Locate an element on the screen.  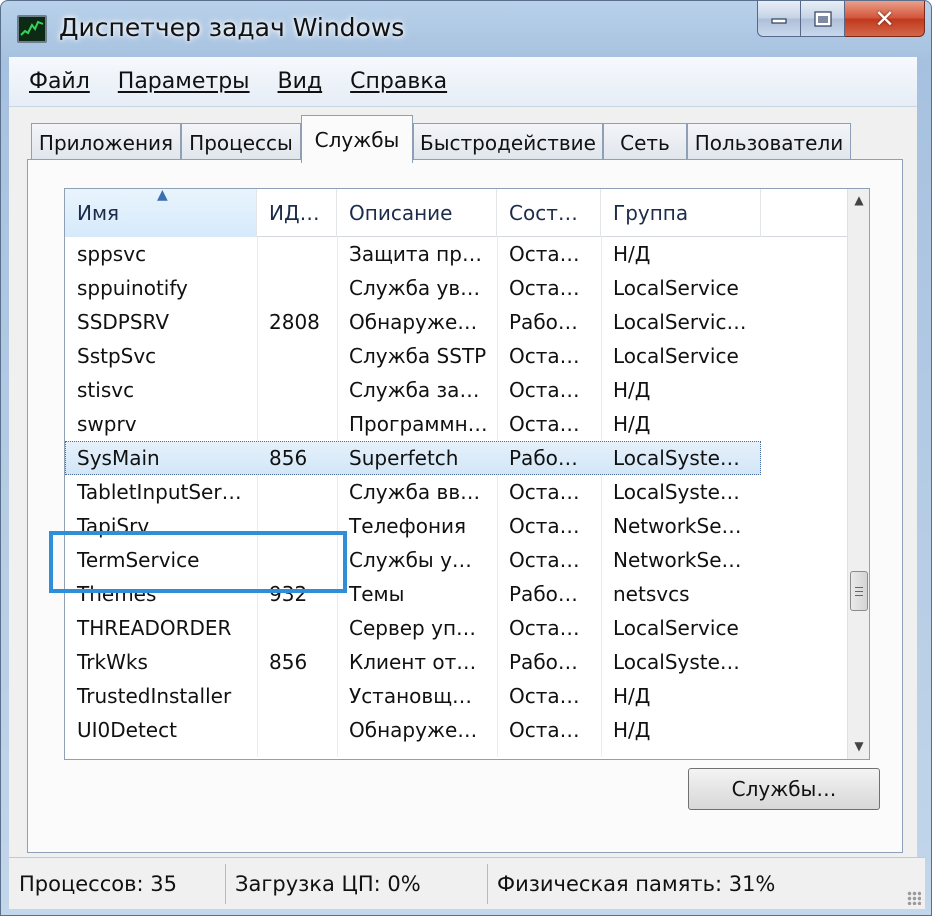
table-row: stisvc Служба за… Оста… Н/Д is located at coordinates (457, 390).